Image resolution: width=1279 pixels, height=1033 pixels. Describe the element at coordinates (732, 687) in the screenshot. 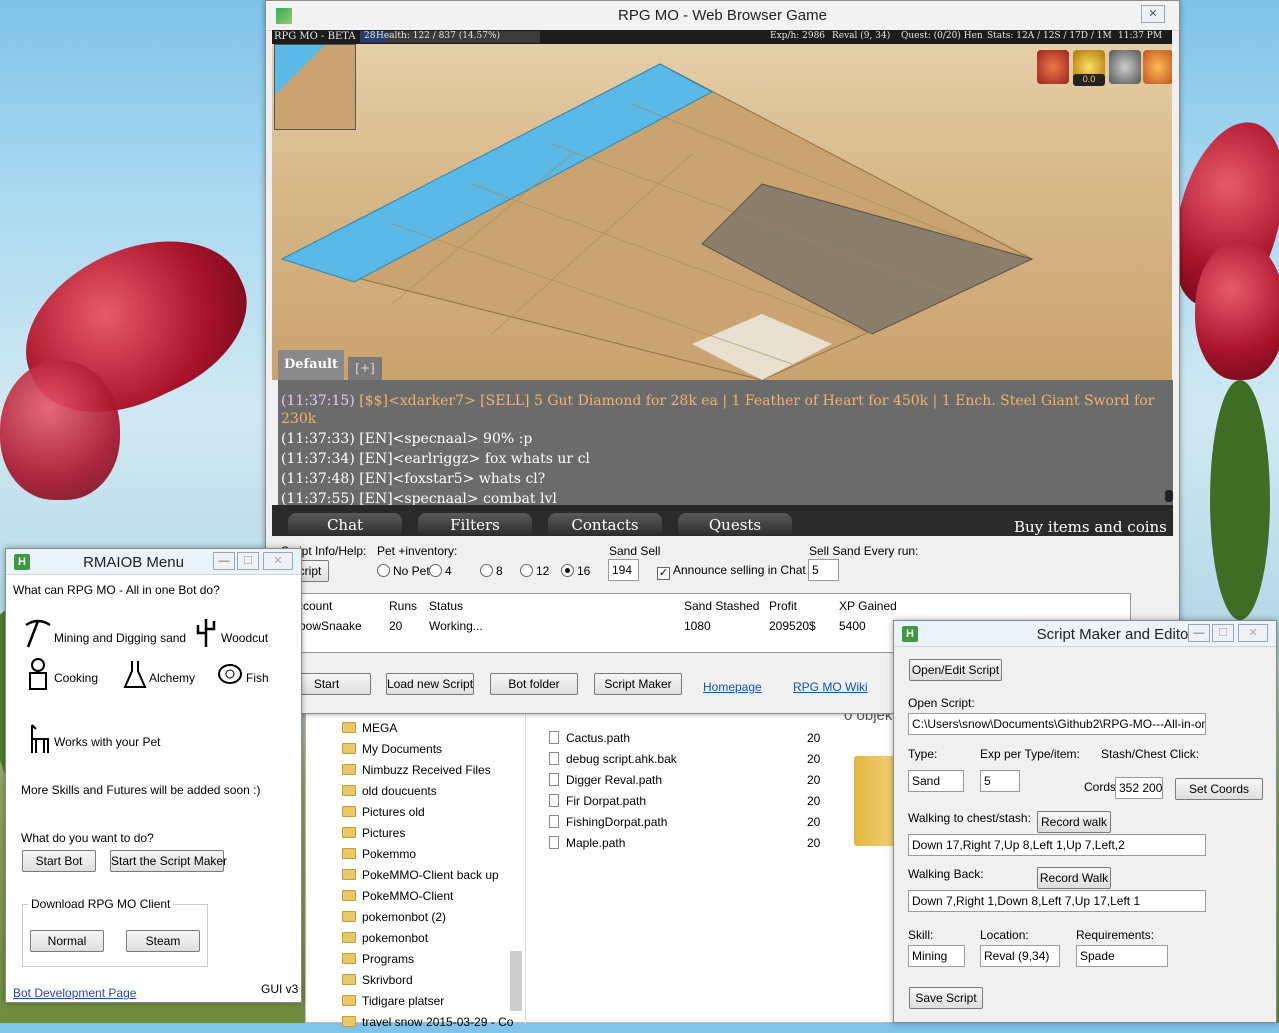

I see `homepage-link: Homepage` at that location.